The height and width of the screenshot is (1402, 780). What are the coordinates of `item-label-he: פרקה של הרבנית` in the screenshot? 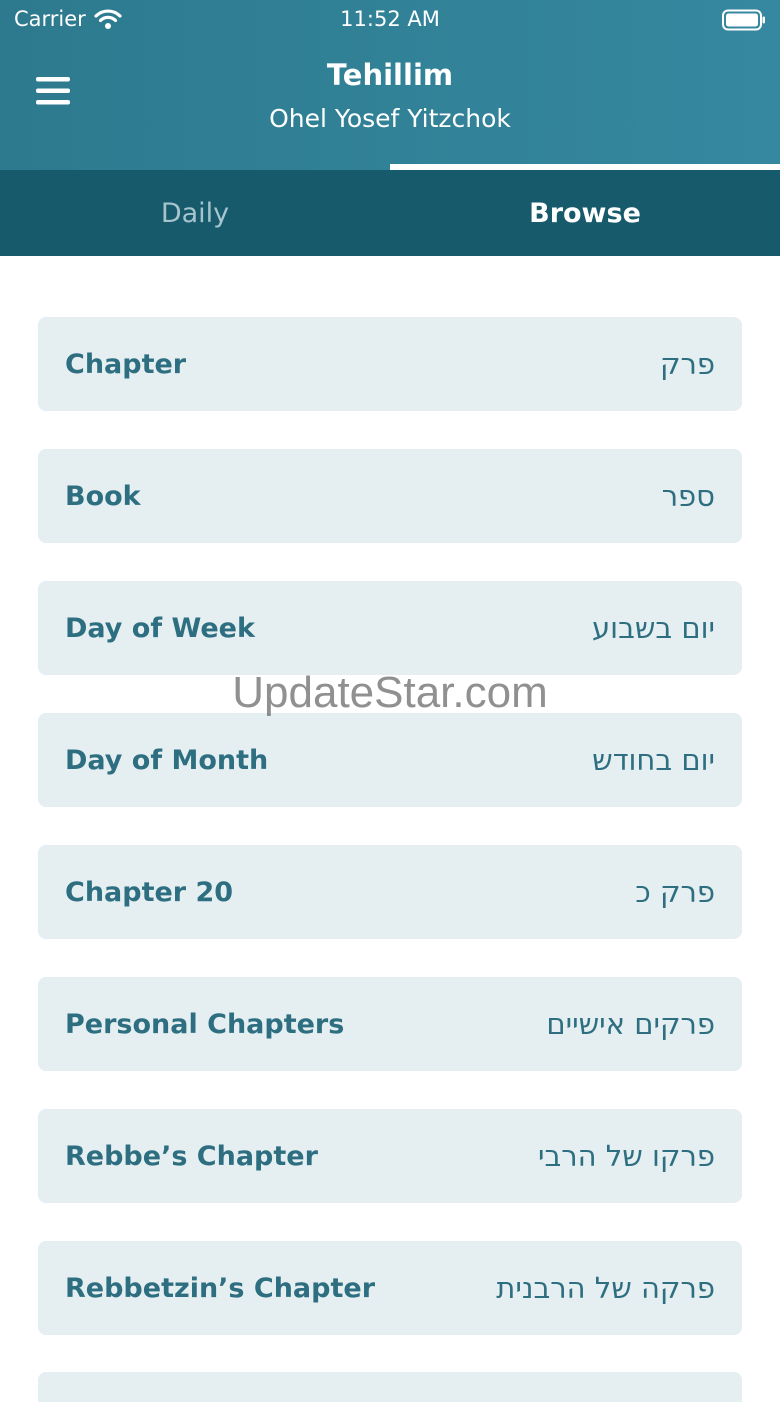 It's located at (605, 1288).